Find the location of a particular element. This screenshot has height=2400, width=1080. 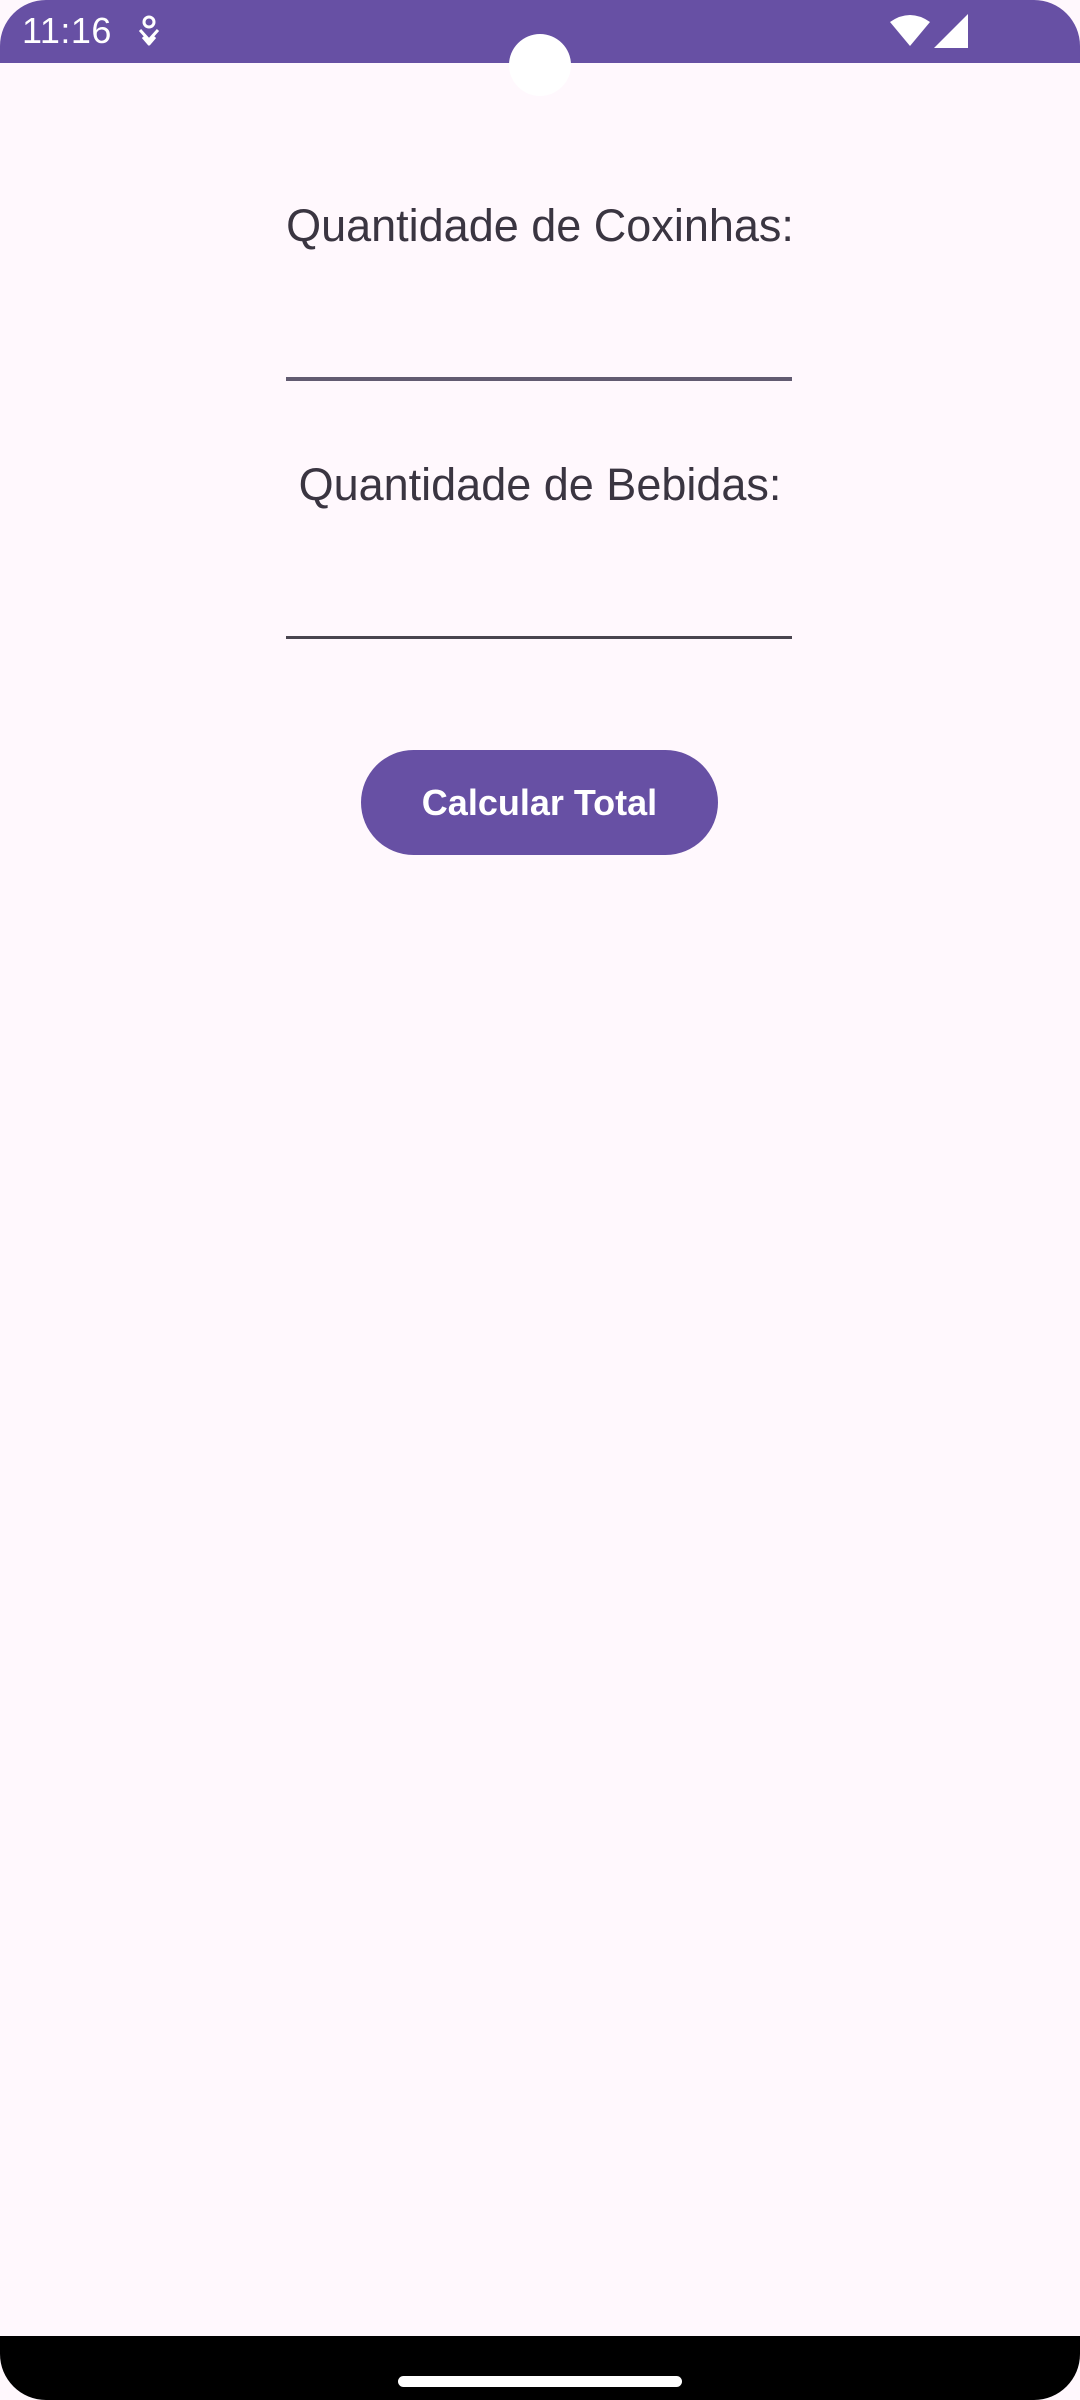

signal-icon is located at coordinates (951, 31).